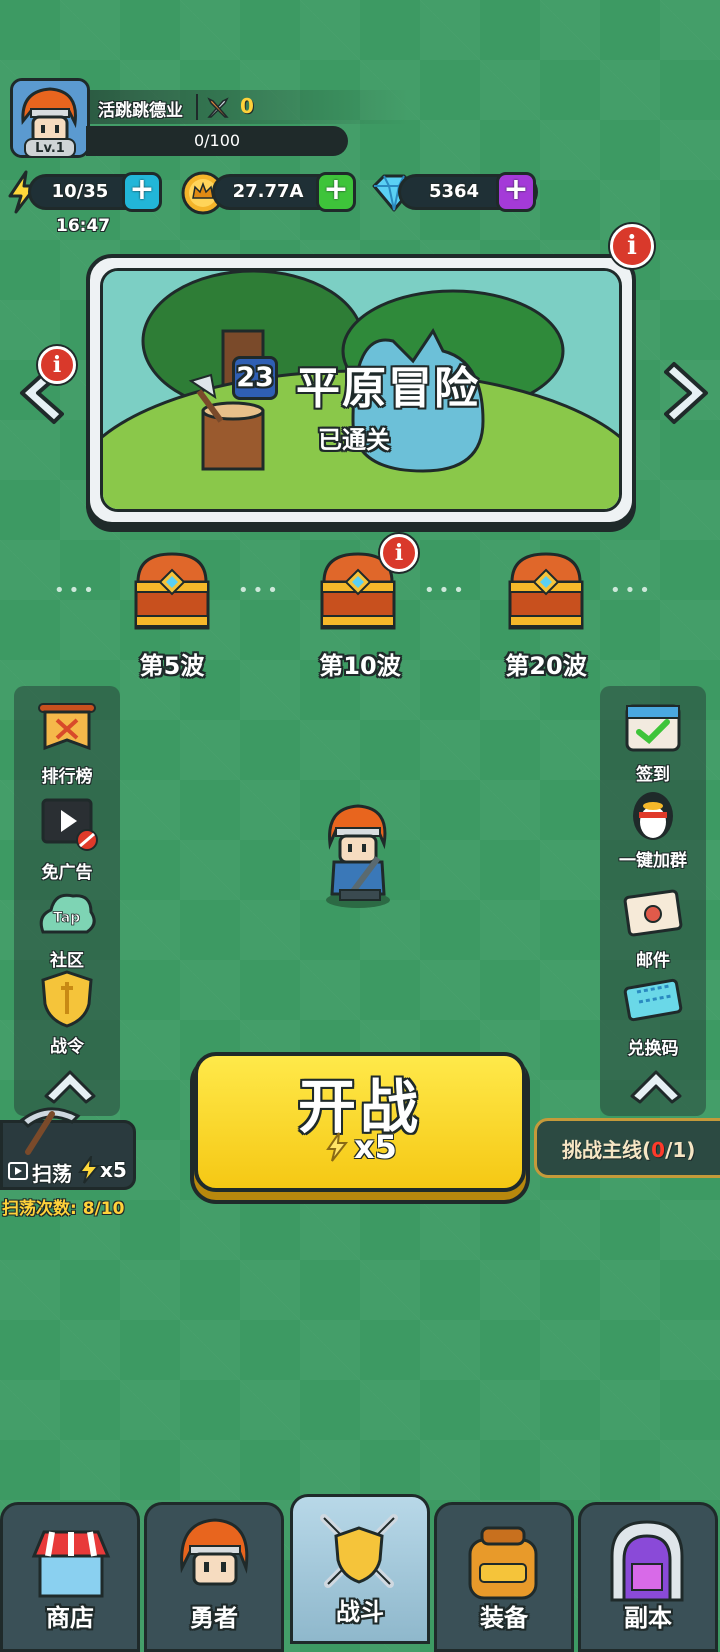 This screenshot has height=1652, width=720. I want to click on check-in-calendar-icon, so click(653, 728).